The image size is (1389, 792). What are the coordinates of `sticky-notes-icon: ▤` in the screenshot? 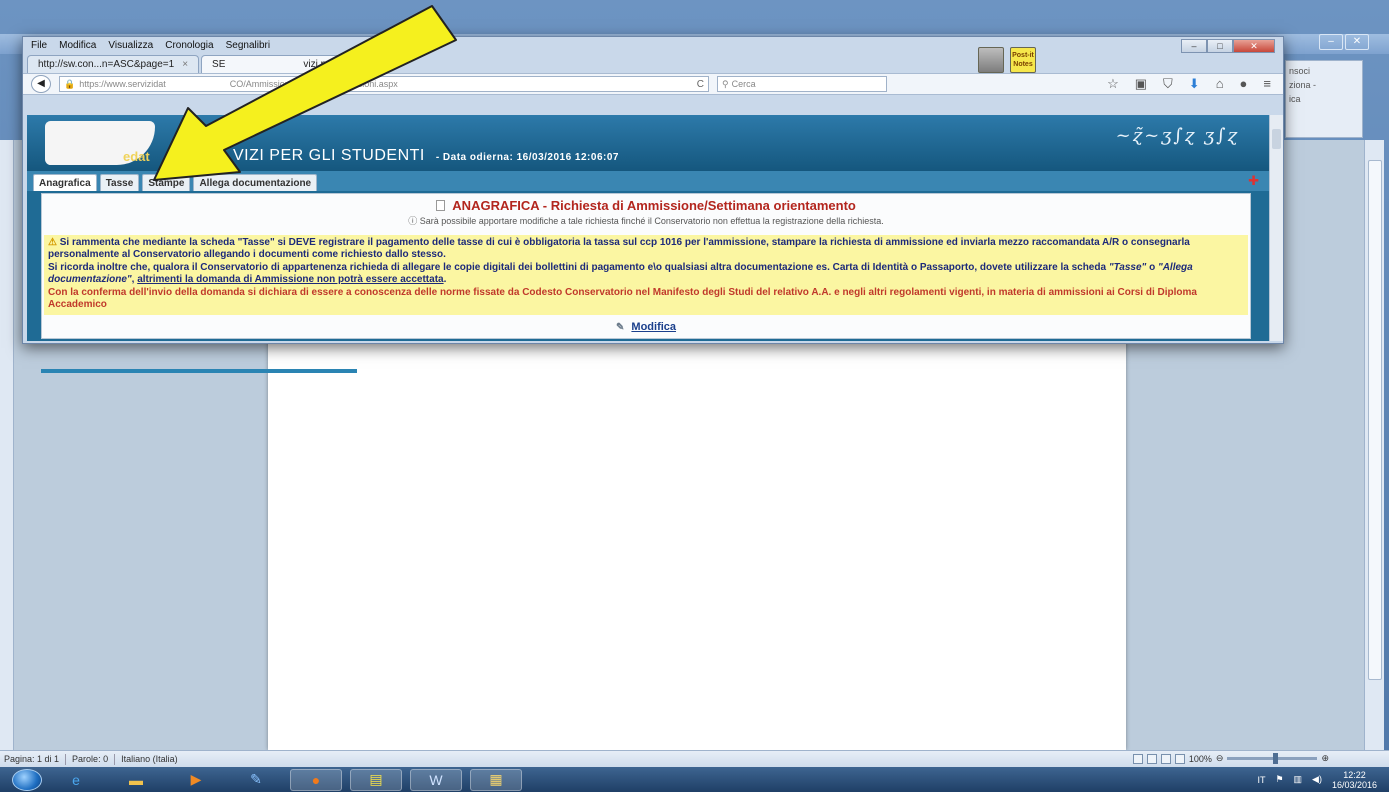 It's located at (376, 779).